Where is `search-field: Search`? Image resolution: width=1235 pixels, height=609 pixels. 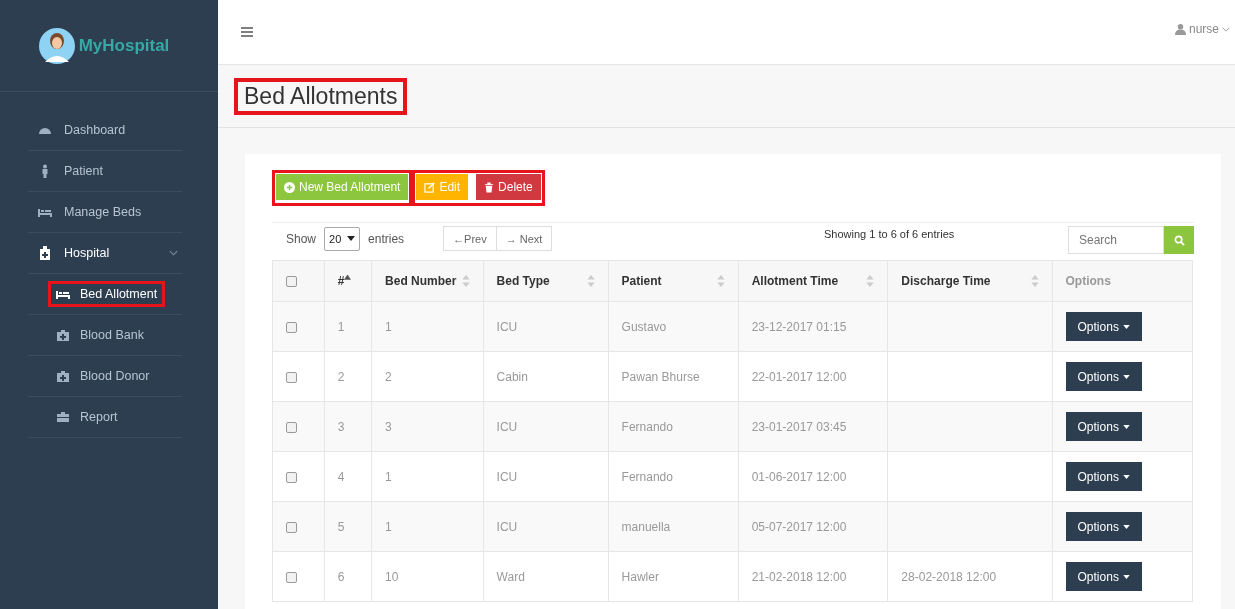 search-field: Search is located at coordinates (1116, 240).